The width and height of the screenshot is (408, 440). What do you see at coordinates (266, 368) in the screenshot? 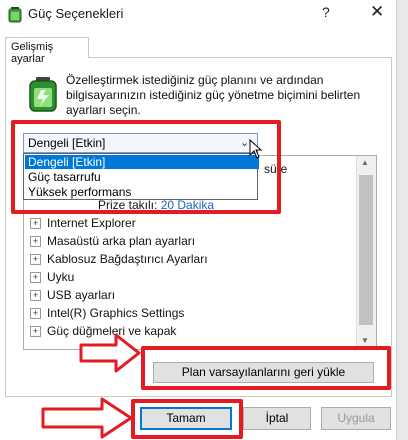
I see `annotation-box-restore` at bounding box center [266, 368].